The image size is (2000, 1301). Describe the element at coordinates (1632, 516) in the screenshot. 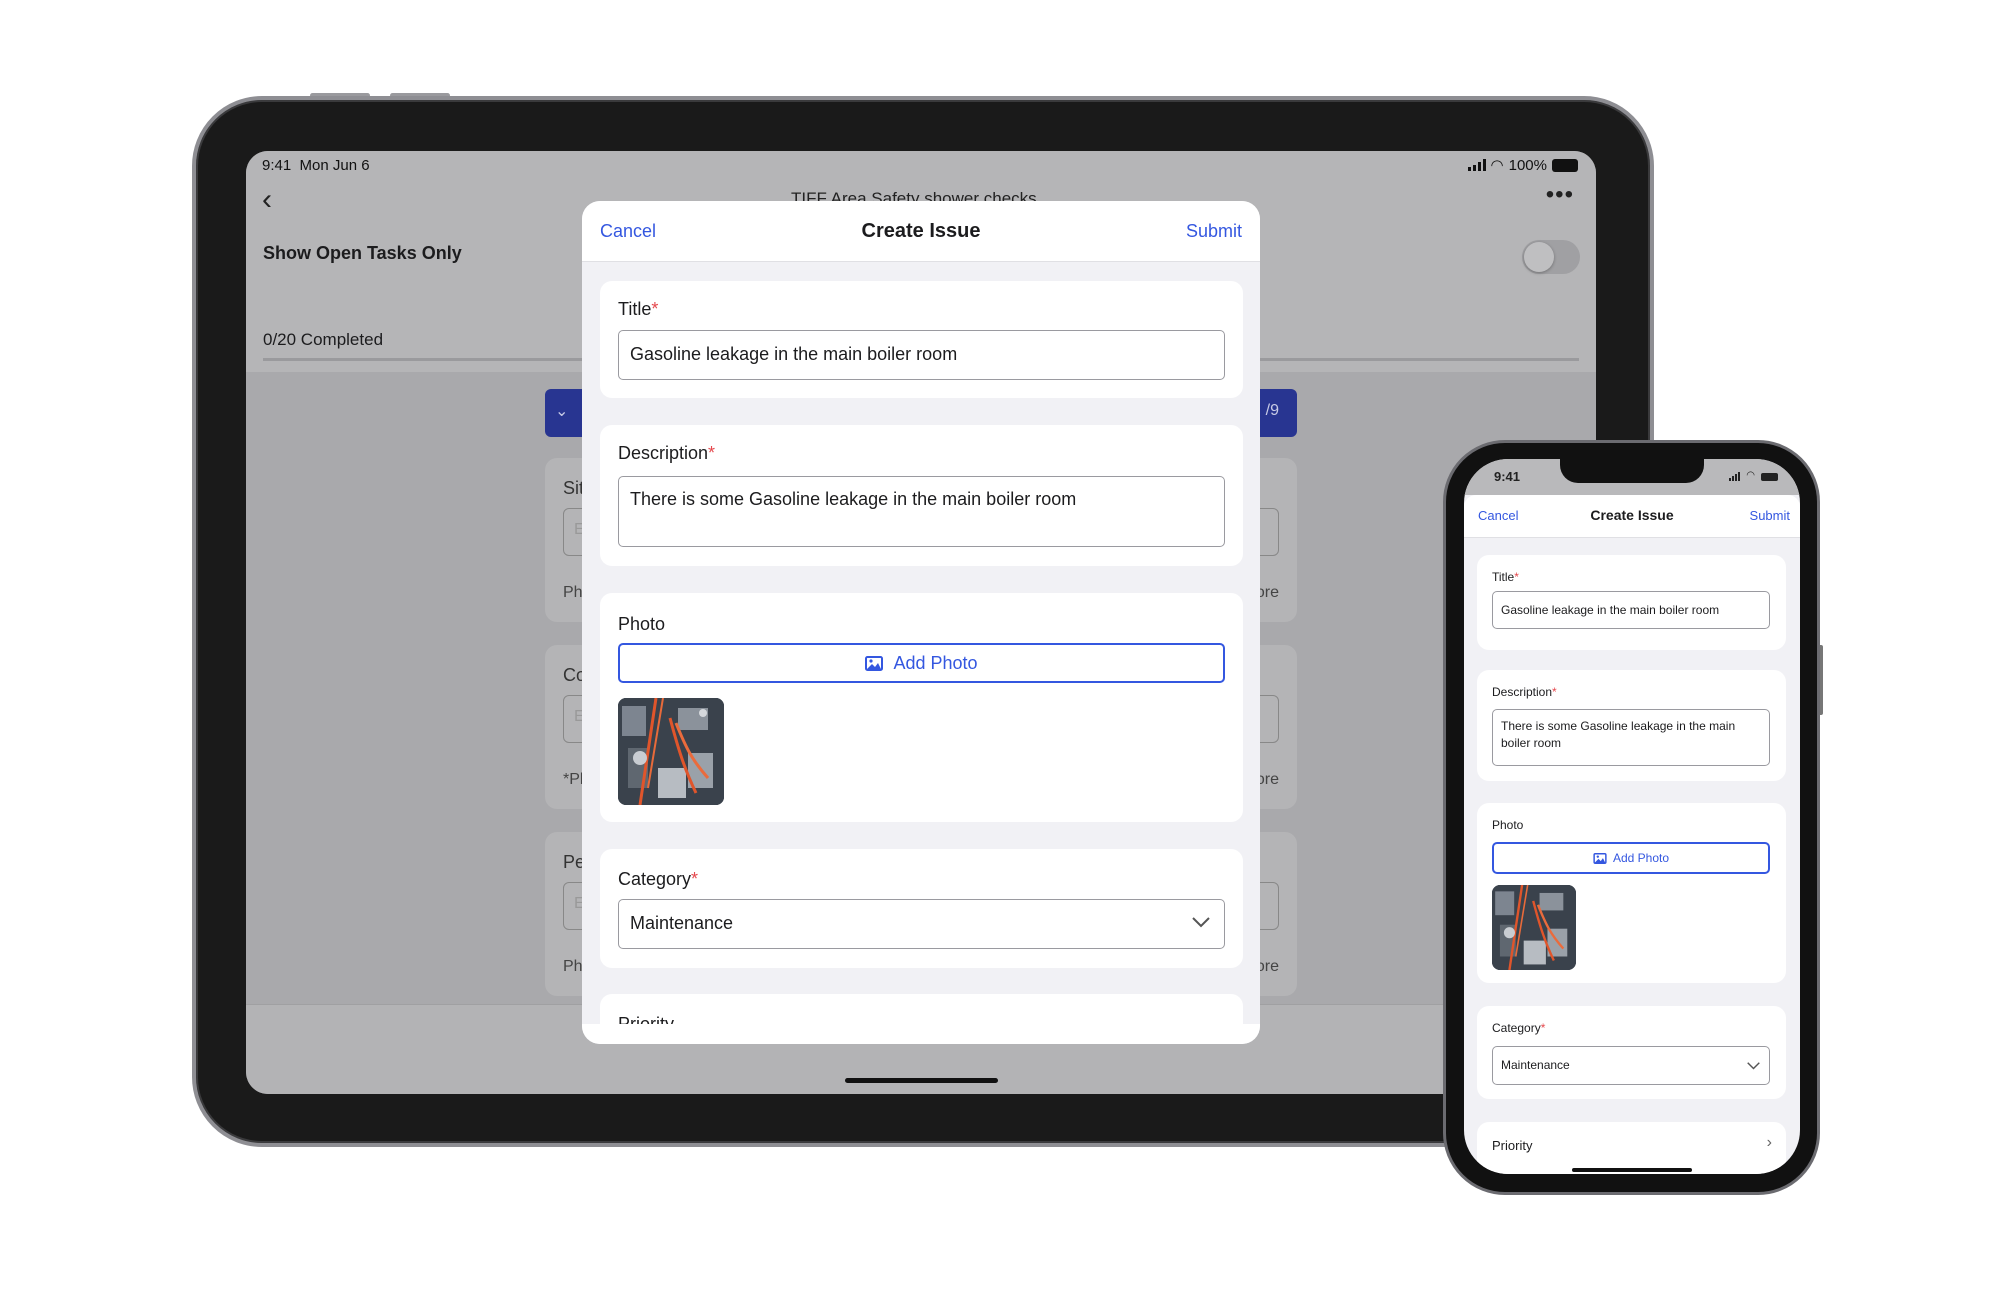

I see `sheet-header: Cancel Create Issue Submit` at that location.